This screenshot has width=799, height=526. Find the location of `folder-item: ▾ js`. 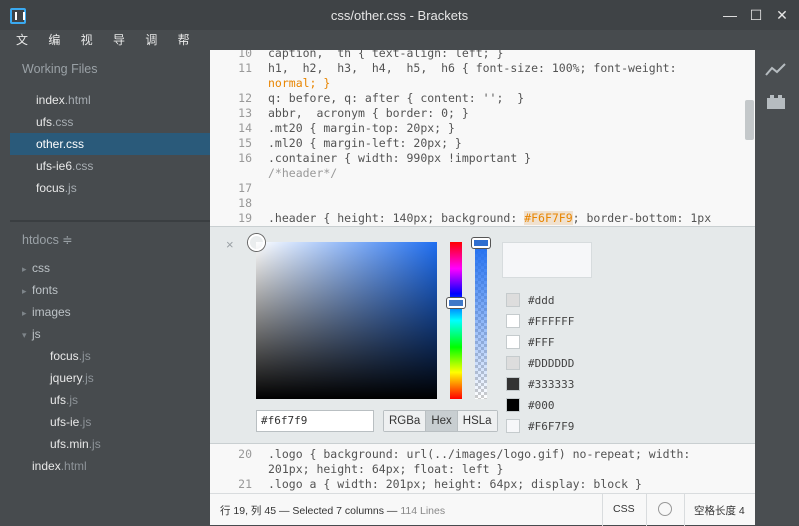

folder-item: ▾ js is located at coordinates (31, 334).